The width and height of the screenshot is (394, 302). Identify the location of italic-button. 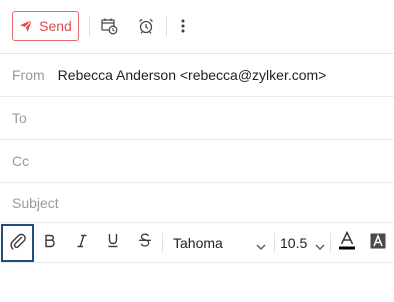
(82, 243).